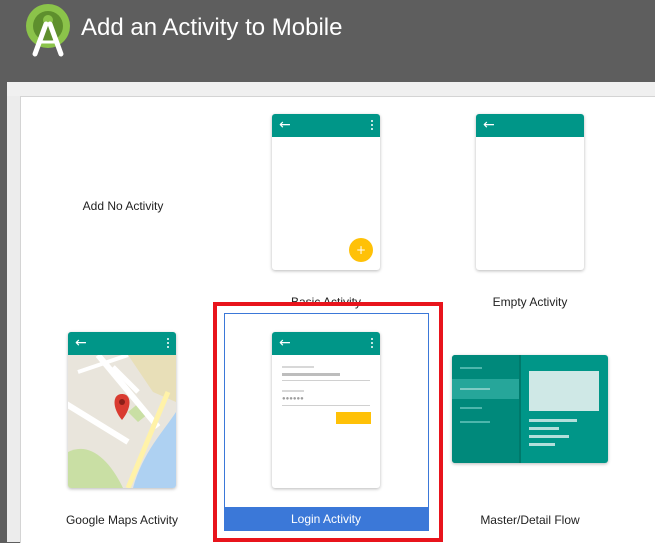  Describe the element at coordinates (122, 520) in the screenshot. I see `template-label: Google Maps Activity` at that location.